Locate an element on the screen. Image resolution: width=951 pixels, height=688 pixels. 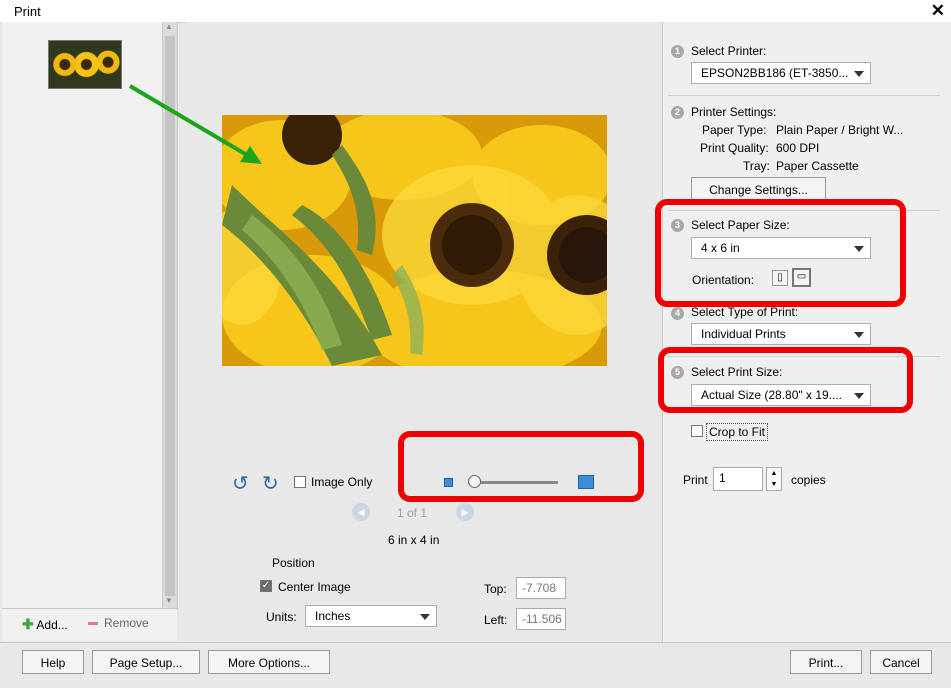
remove-label: Remove is located at coordinates (126, 623).